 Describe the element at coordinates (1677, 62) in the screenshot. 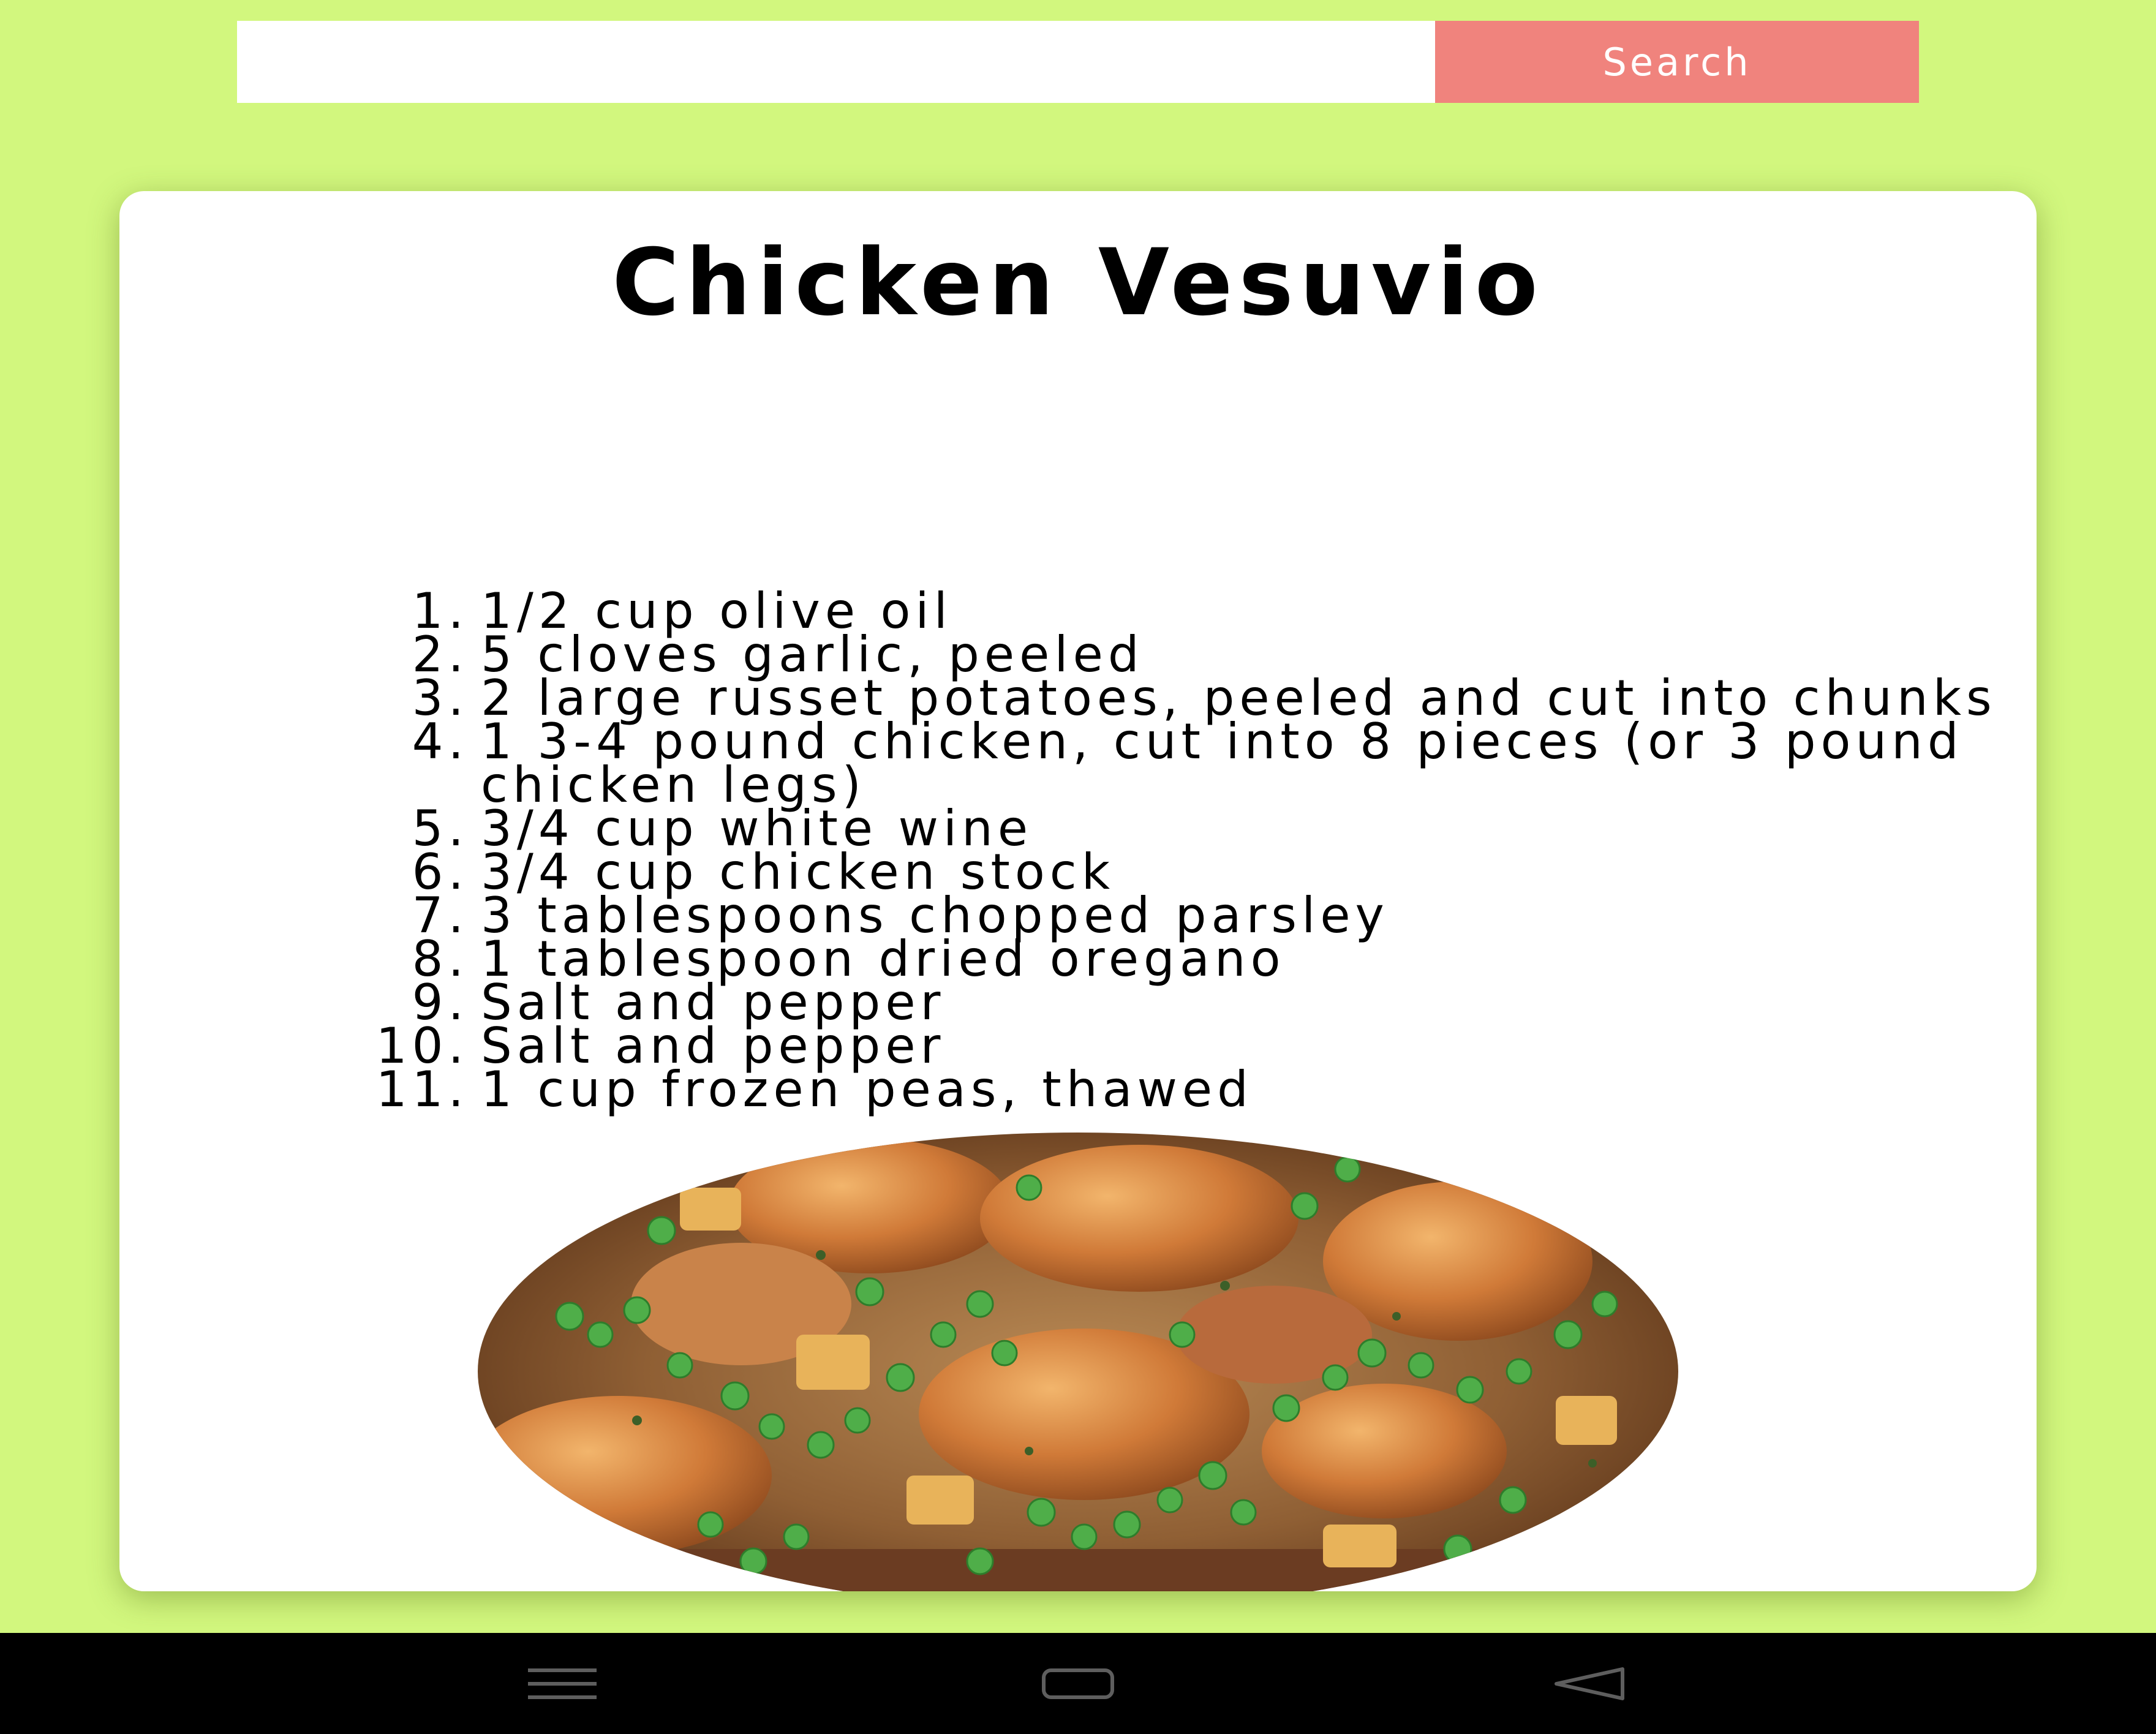

I see `search-button: Search` at that location.